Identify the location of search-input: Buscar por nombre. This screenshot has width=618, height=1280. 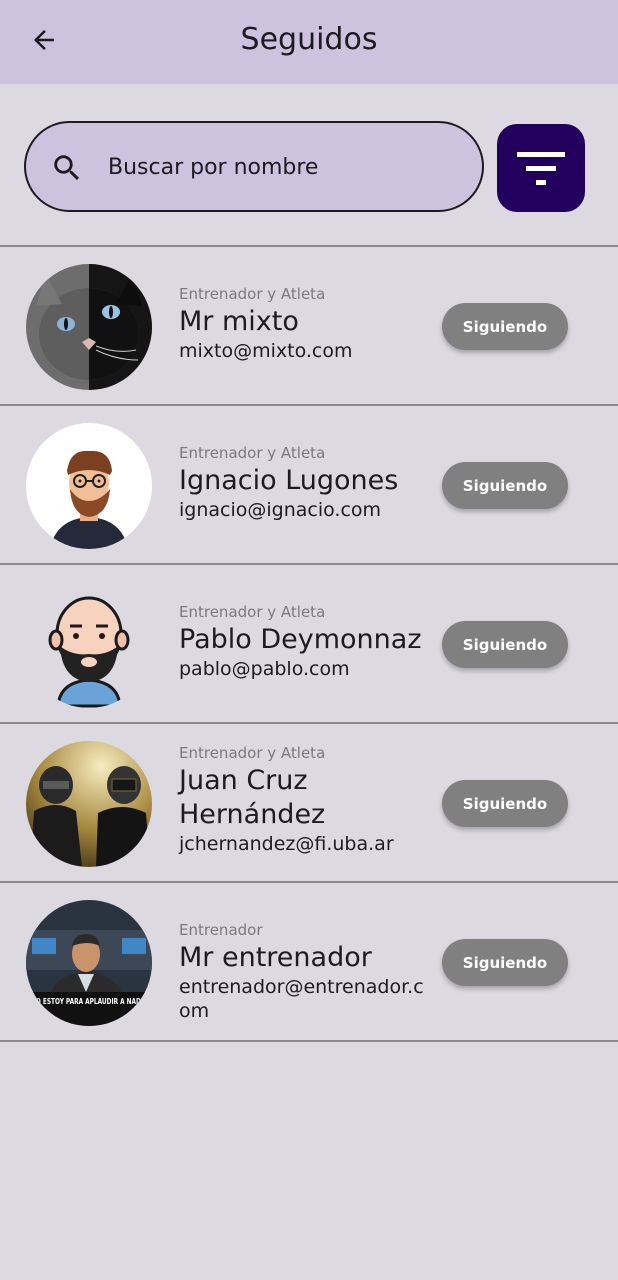
(254, 166).